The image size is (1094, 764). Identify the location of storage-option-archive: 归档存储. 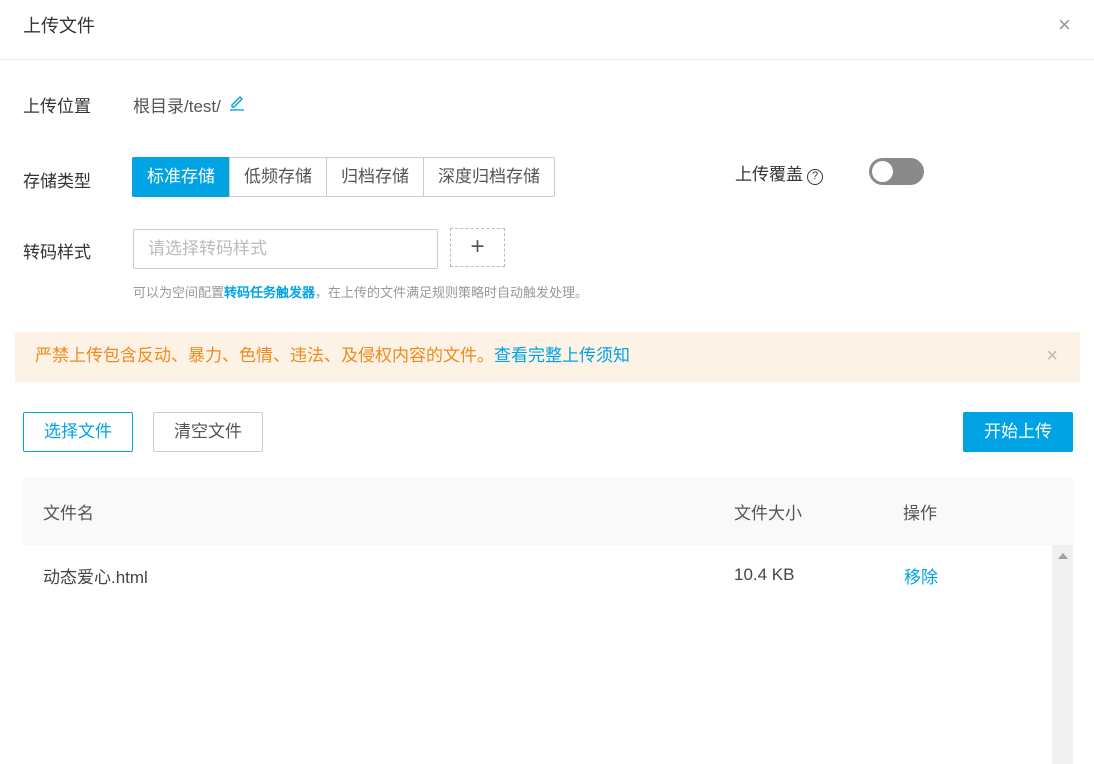
(375, 177).